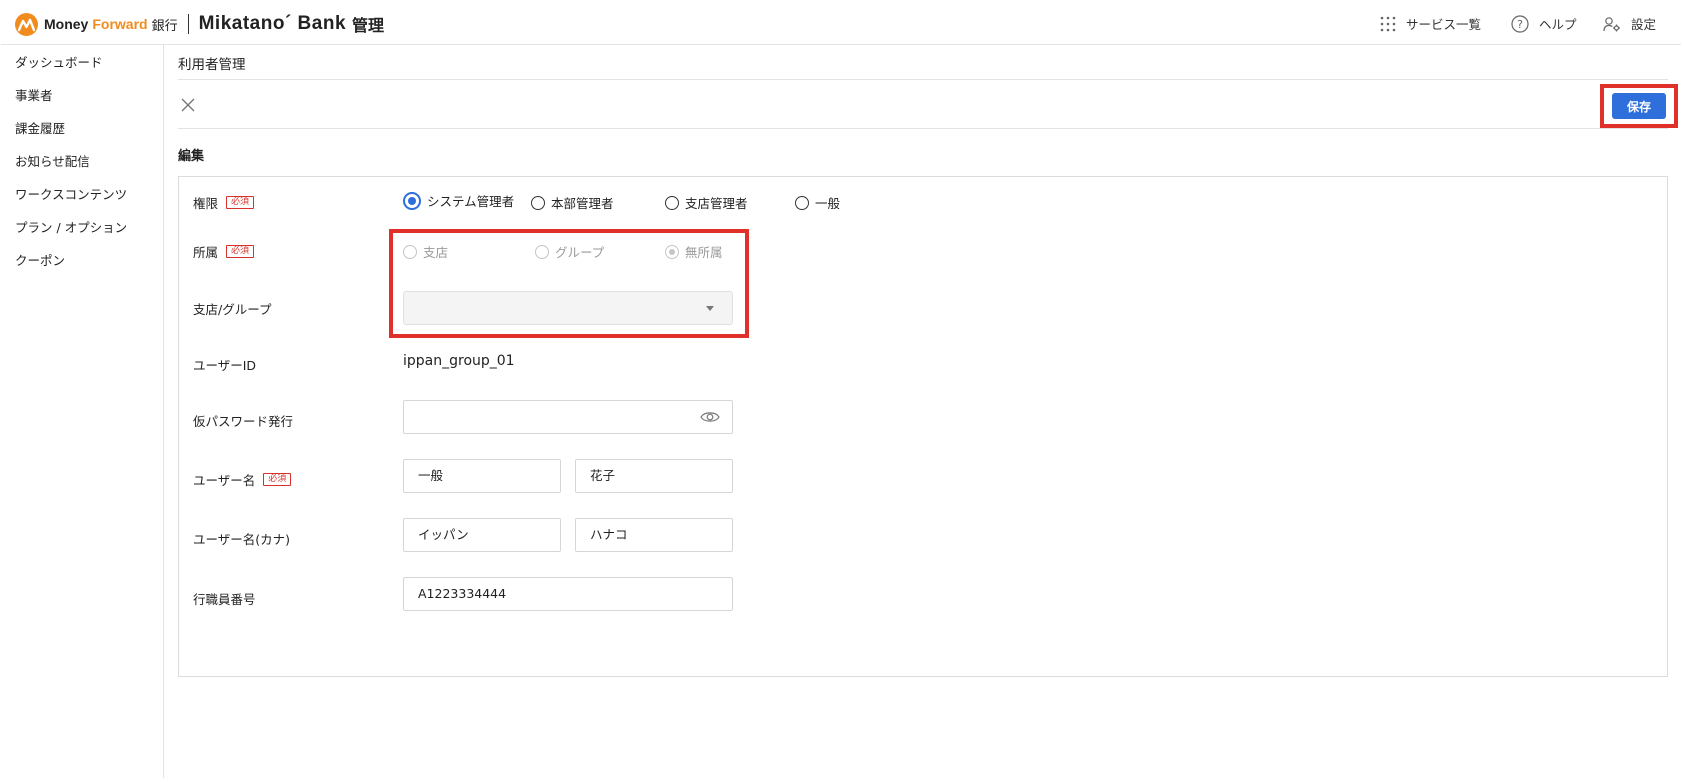  Describe the element at coordinates (243, 421) in the screenshot. I see `temp-password-label: 仮パスワード発行` at that location.